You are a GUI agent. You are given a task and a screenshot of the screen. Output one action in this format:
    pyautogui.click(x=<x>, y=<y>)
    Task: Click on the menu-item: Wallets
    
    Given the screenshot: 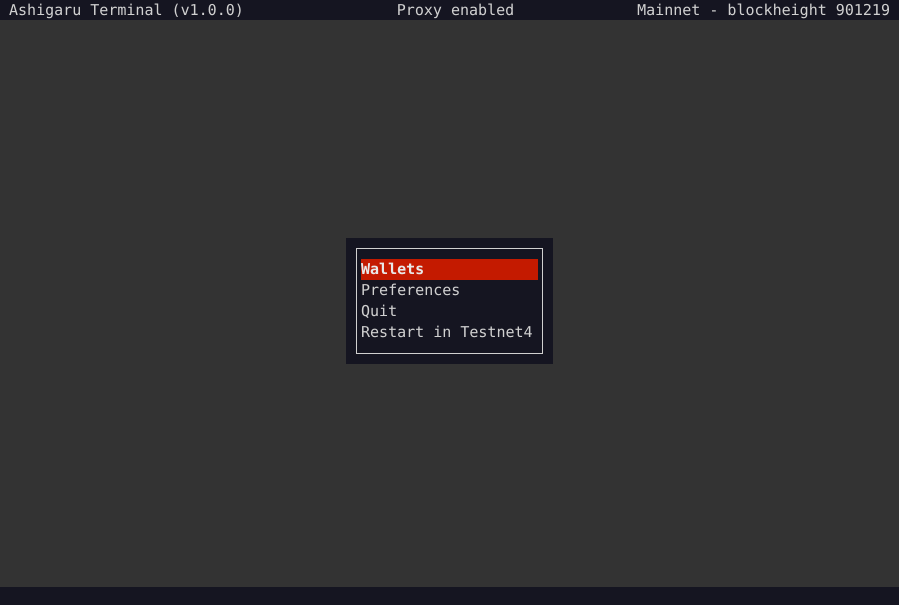 What is the action you would take?
    pyautogui.click(x=449, y=269)
    